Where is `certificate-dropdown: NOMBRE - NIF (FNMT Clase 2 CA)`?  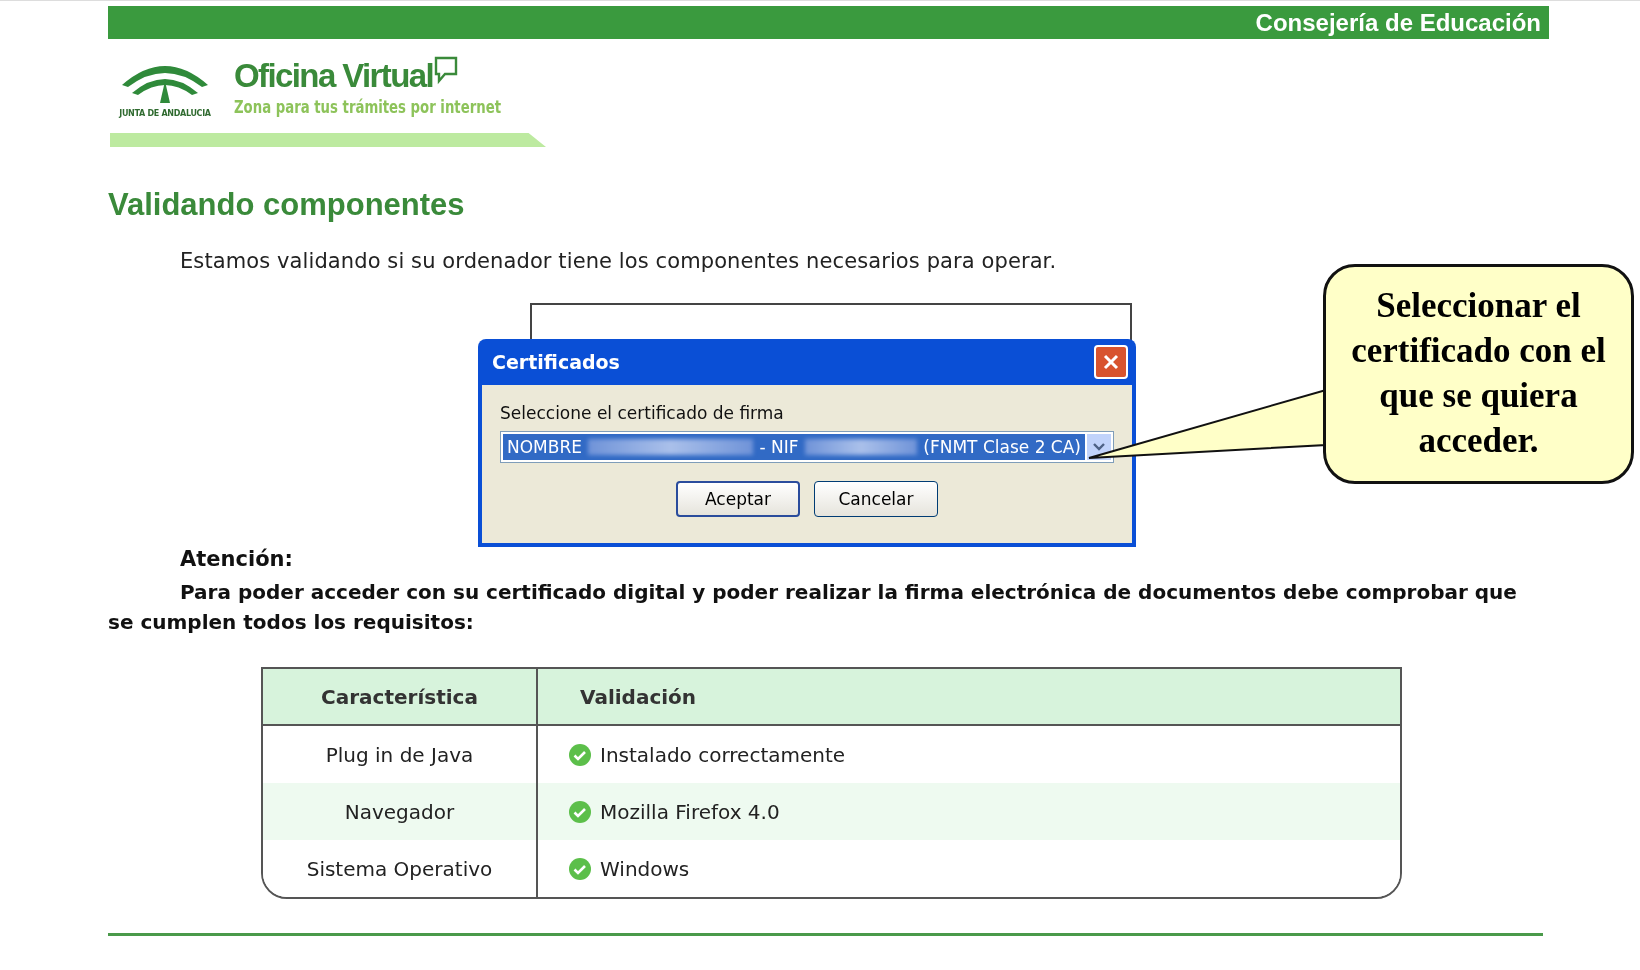 certificate-dropdown: NOMBRE - NIF (FNMT Clase 2 CA) is located at coordinates (807, 447).